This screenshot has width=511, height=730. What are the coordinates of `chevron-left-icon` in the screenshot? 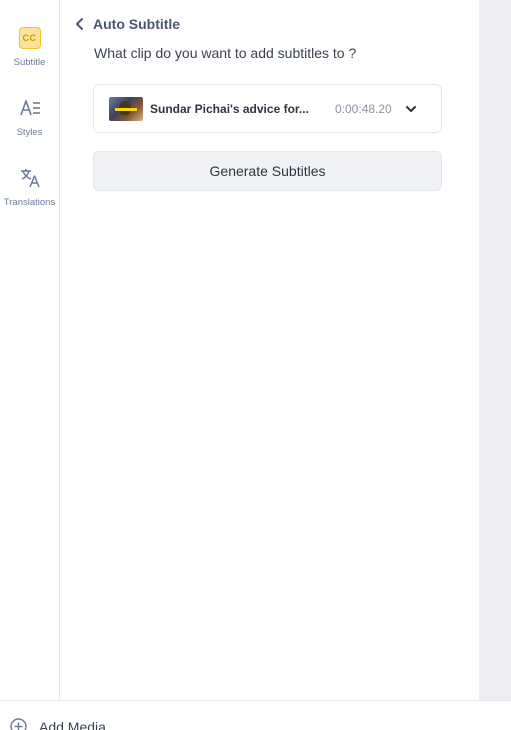 It's located at (79, 24).